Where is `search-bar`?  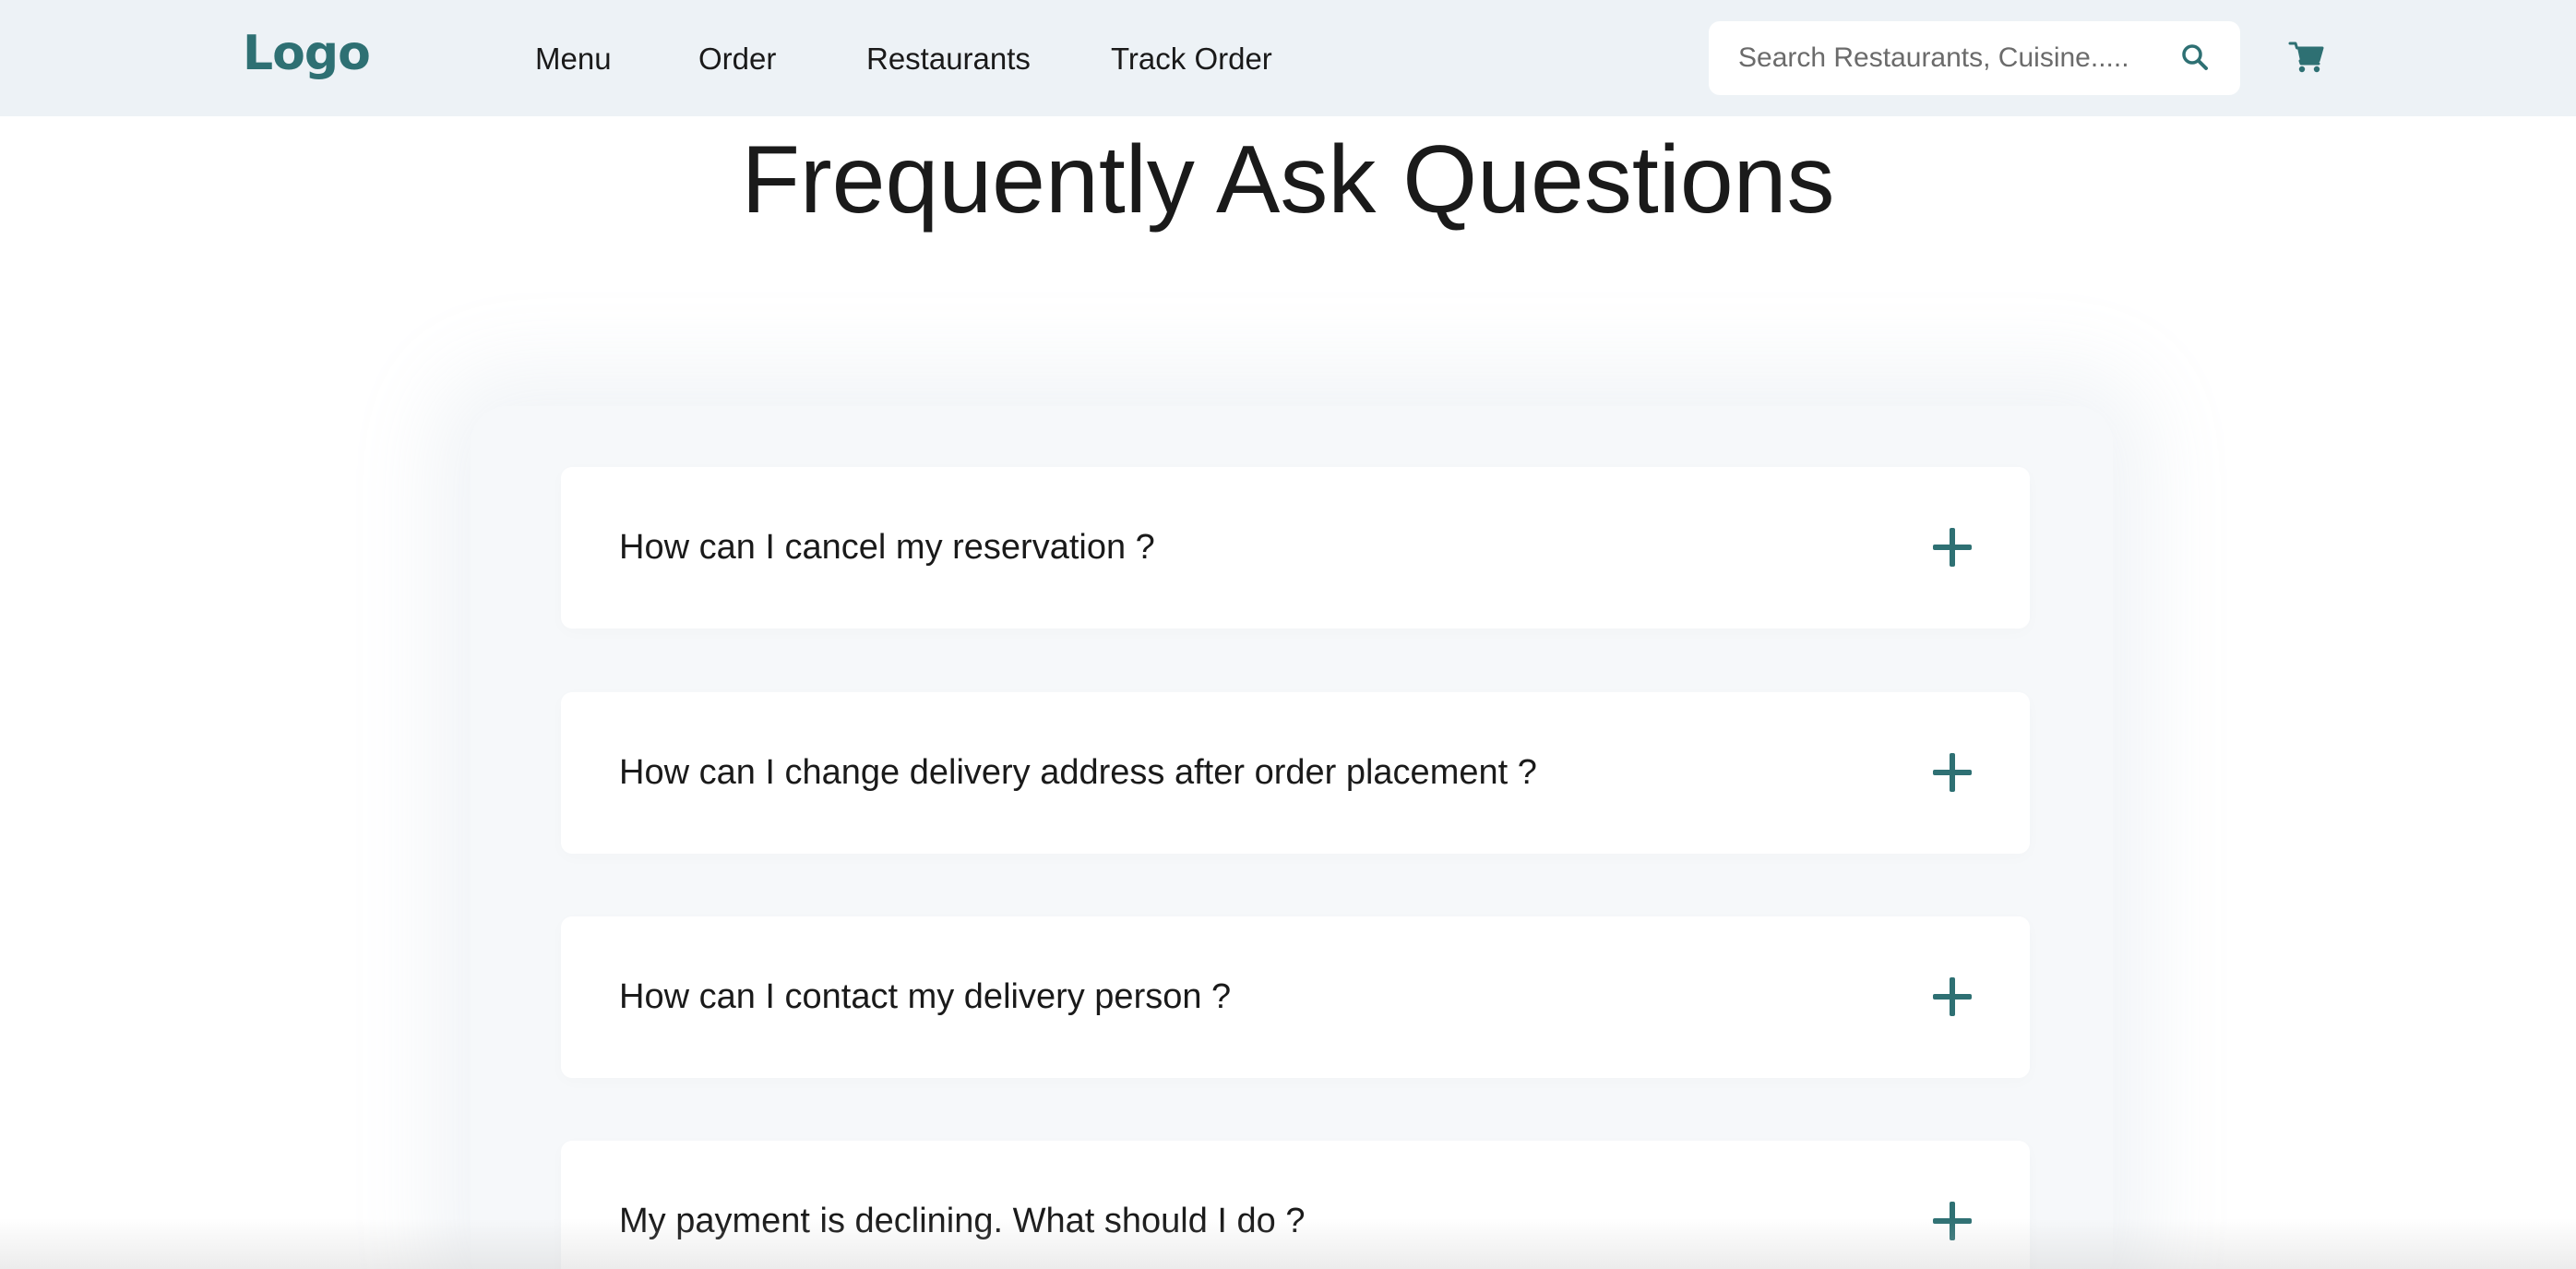 search-bar is located at coordinates (1974, 58).